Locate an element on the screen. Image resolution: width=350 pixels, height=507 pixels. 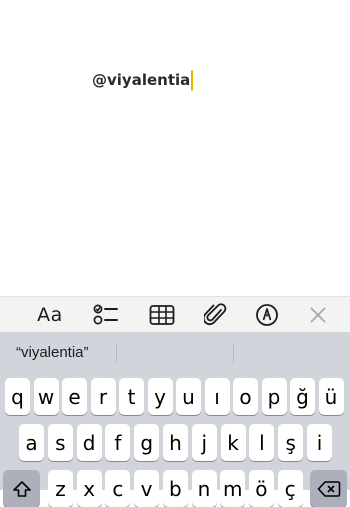
key-k: k is located at coordinates (233, 442).